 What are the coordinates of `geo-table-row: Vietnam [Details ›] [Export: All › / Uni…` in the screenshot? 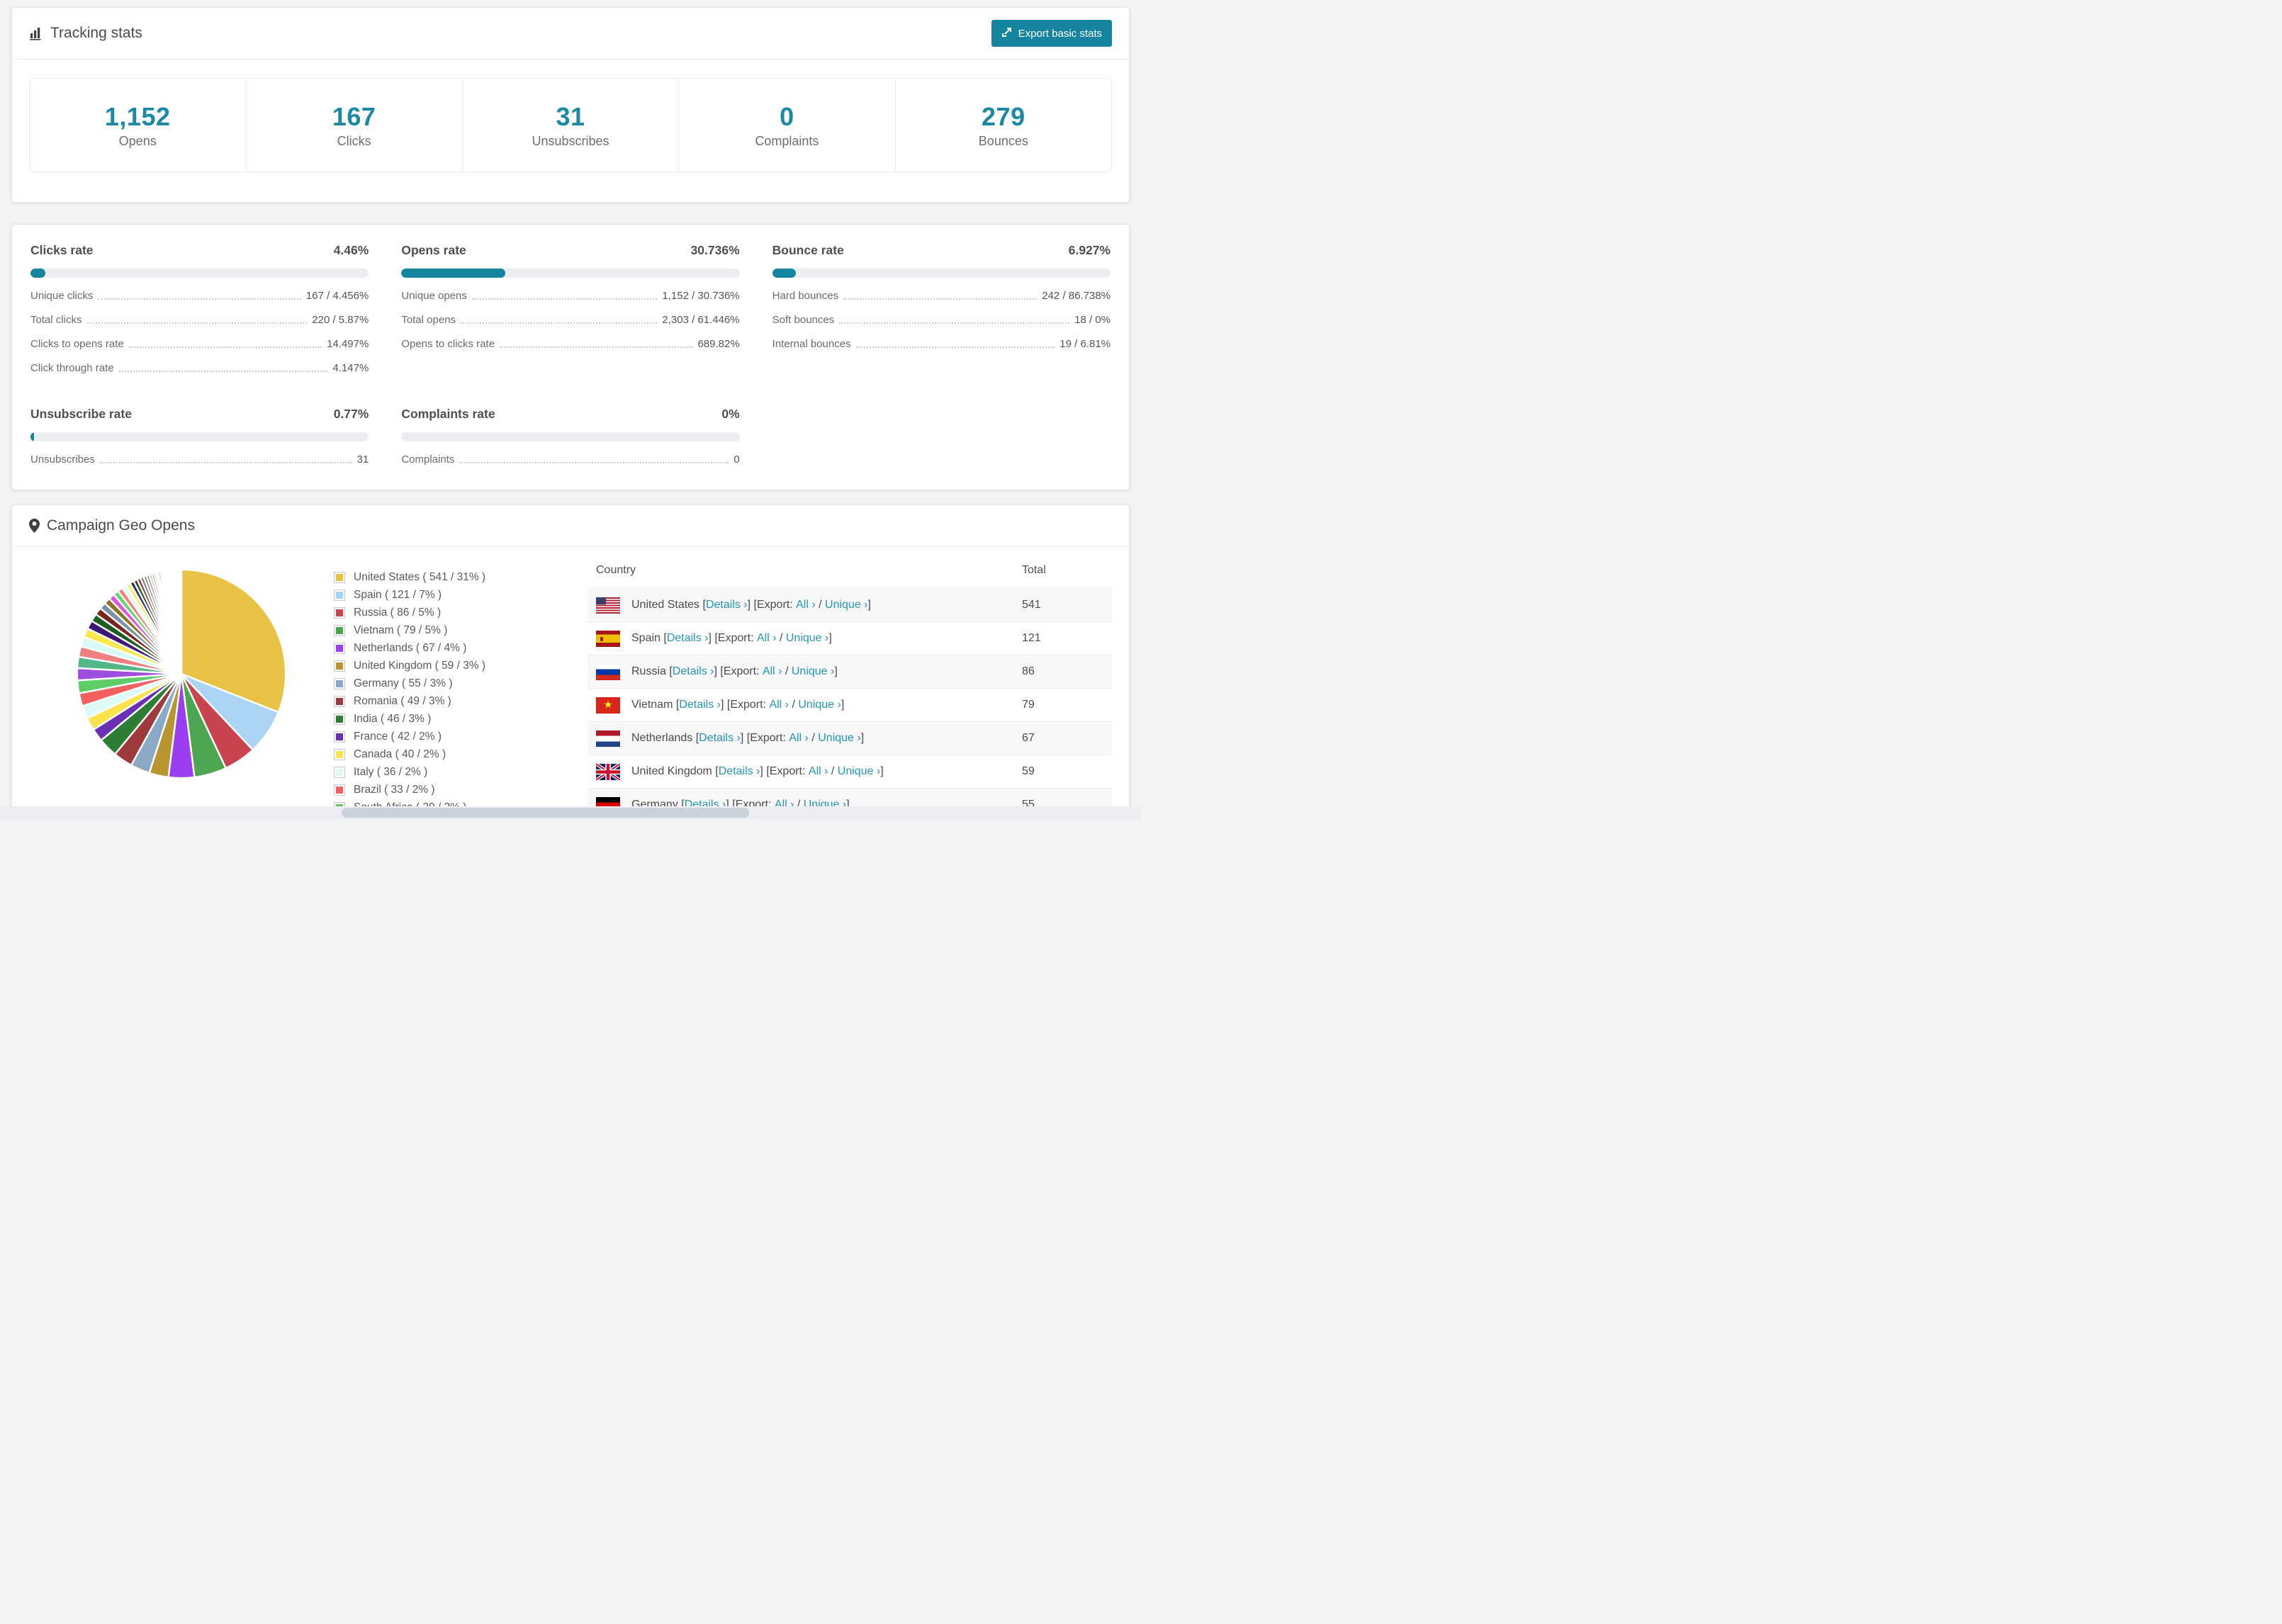 It's located at (850, 704).